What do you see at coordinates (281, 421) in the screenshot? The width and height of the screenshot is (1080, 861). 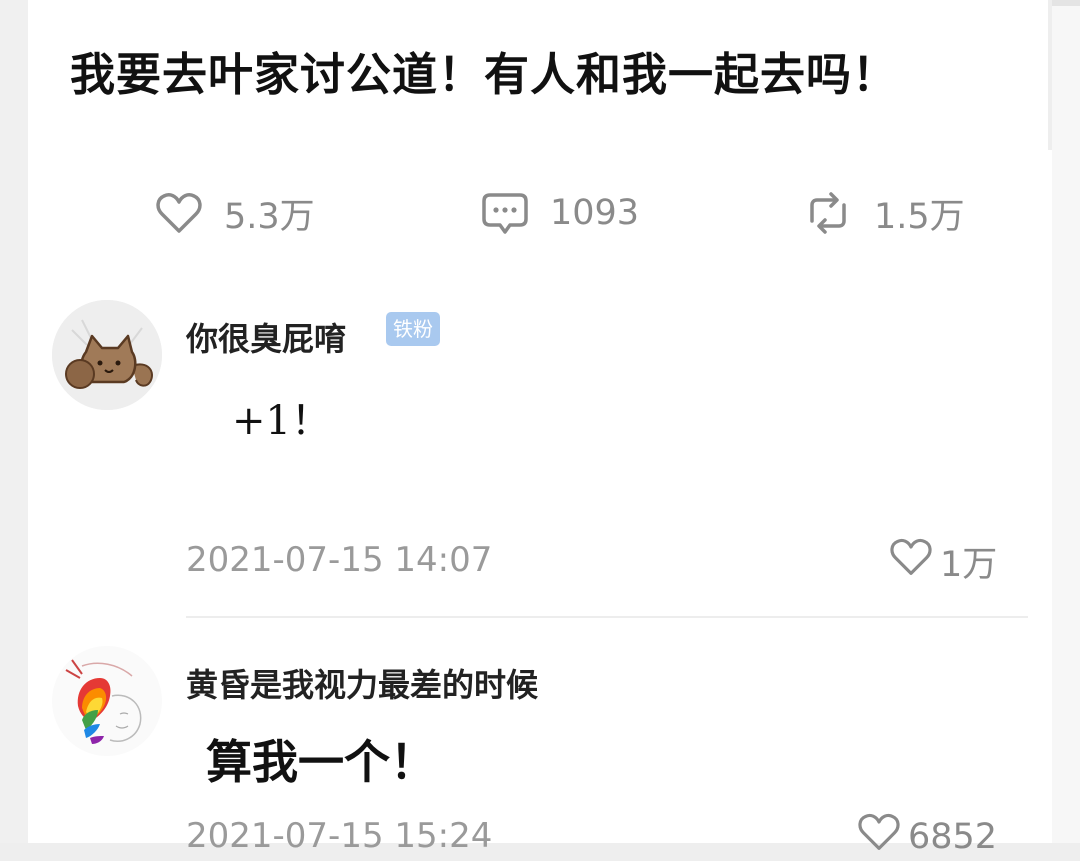 I see `comment-text: +1！` at bounding box center [281, 421].